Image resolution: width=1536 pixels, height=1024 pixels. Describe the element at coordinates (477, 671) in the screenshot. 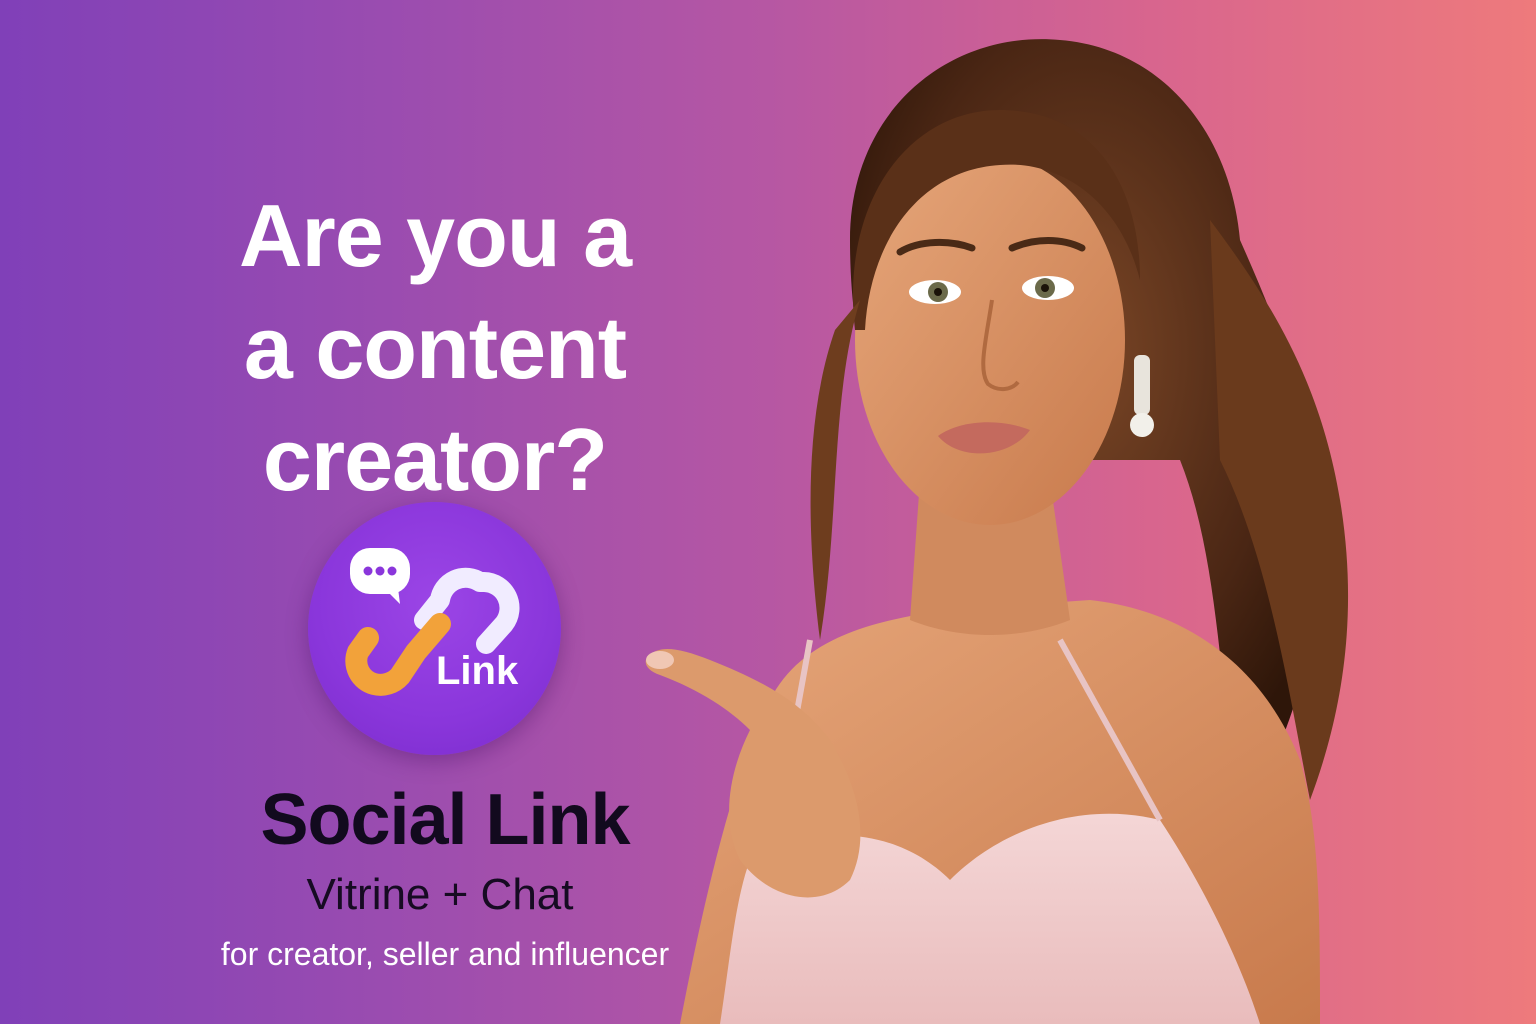

I see `logo-text: Link` at that location.